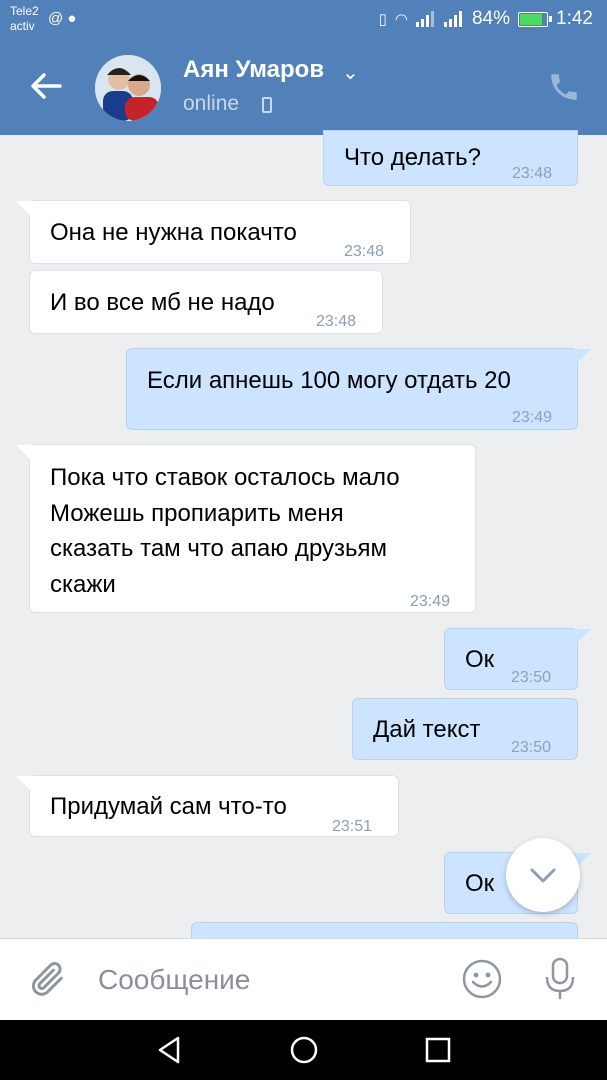 This screenshot has height=1080, width=607. Describe the element at coordinates (412, 157) in the screenshot. I see `message-text: Что делать?` at that location.